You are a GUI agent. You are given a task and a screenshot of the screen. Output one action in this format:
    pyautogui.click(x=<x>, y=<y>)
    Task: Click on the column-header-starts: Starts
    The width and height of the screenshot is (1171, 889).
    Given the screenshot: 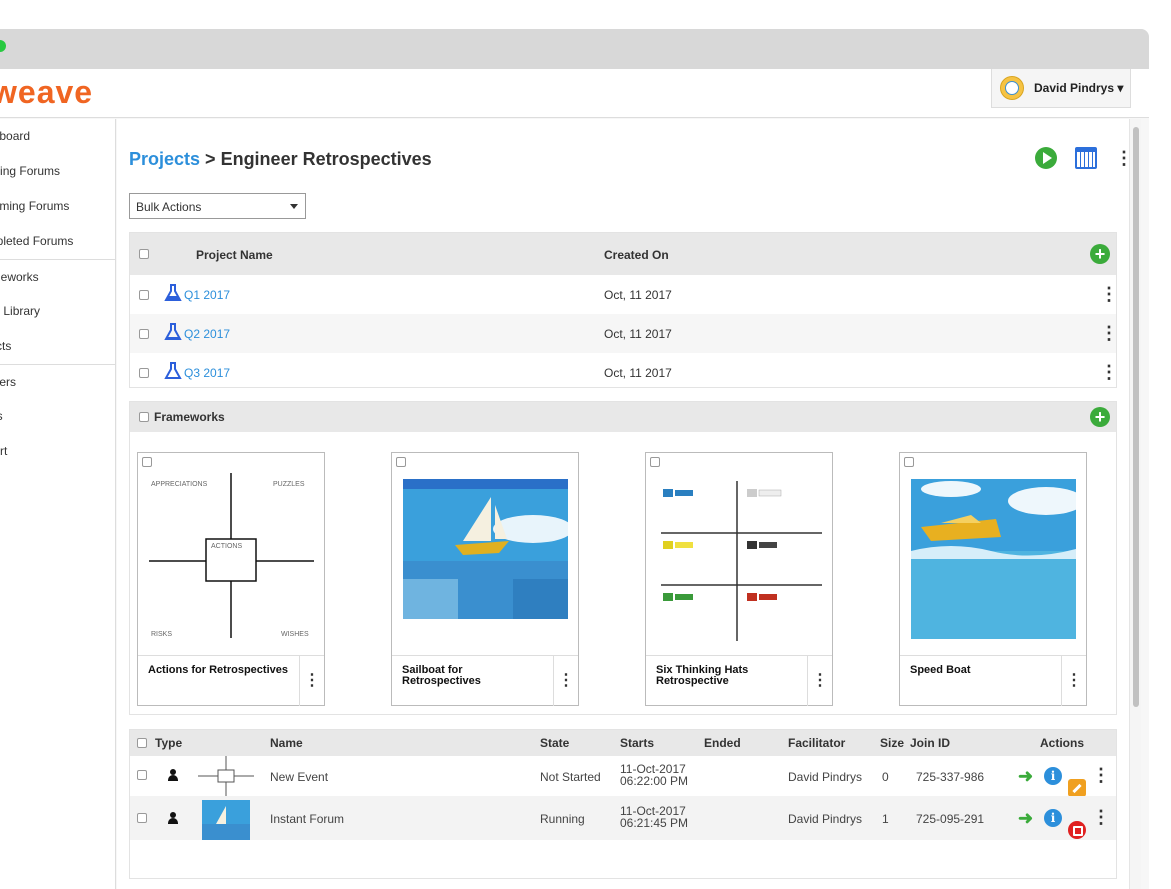 What is the action you would take?
    pyautogui.click(x=637, y=743)
    